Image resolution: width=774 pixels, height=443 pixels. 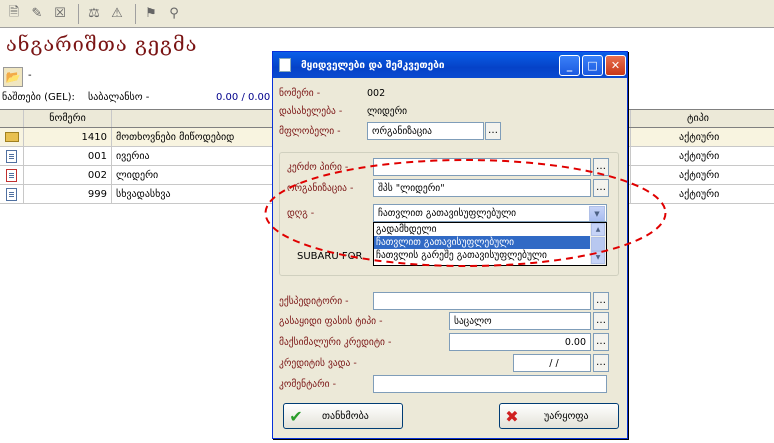 I want to click on bookmark-icon: ⚑, so click(x=151, y=14).